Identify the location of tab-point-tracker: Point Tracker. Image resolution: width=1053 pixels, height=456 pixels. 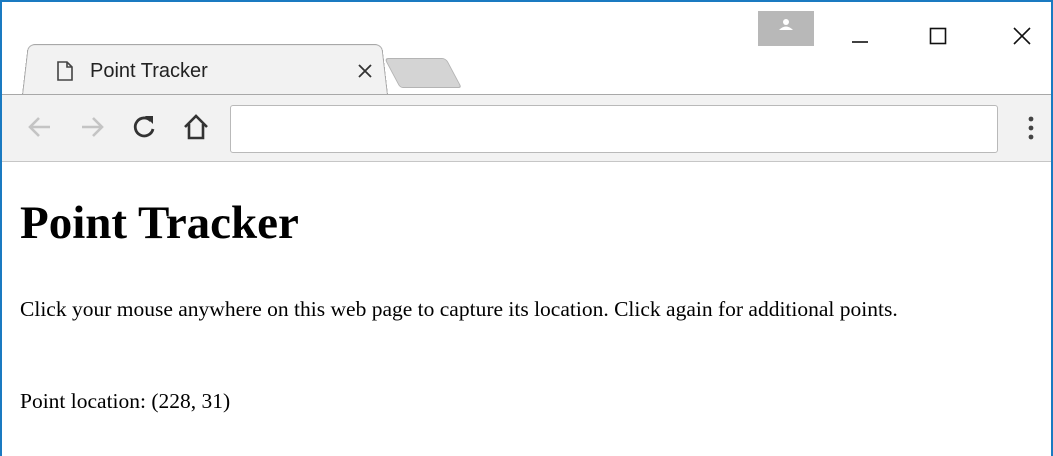
(212, 71).